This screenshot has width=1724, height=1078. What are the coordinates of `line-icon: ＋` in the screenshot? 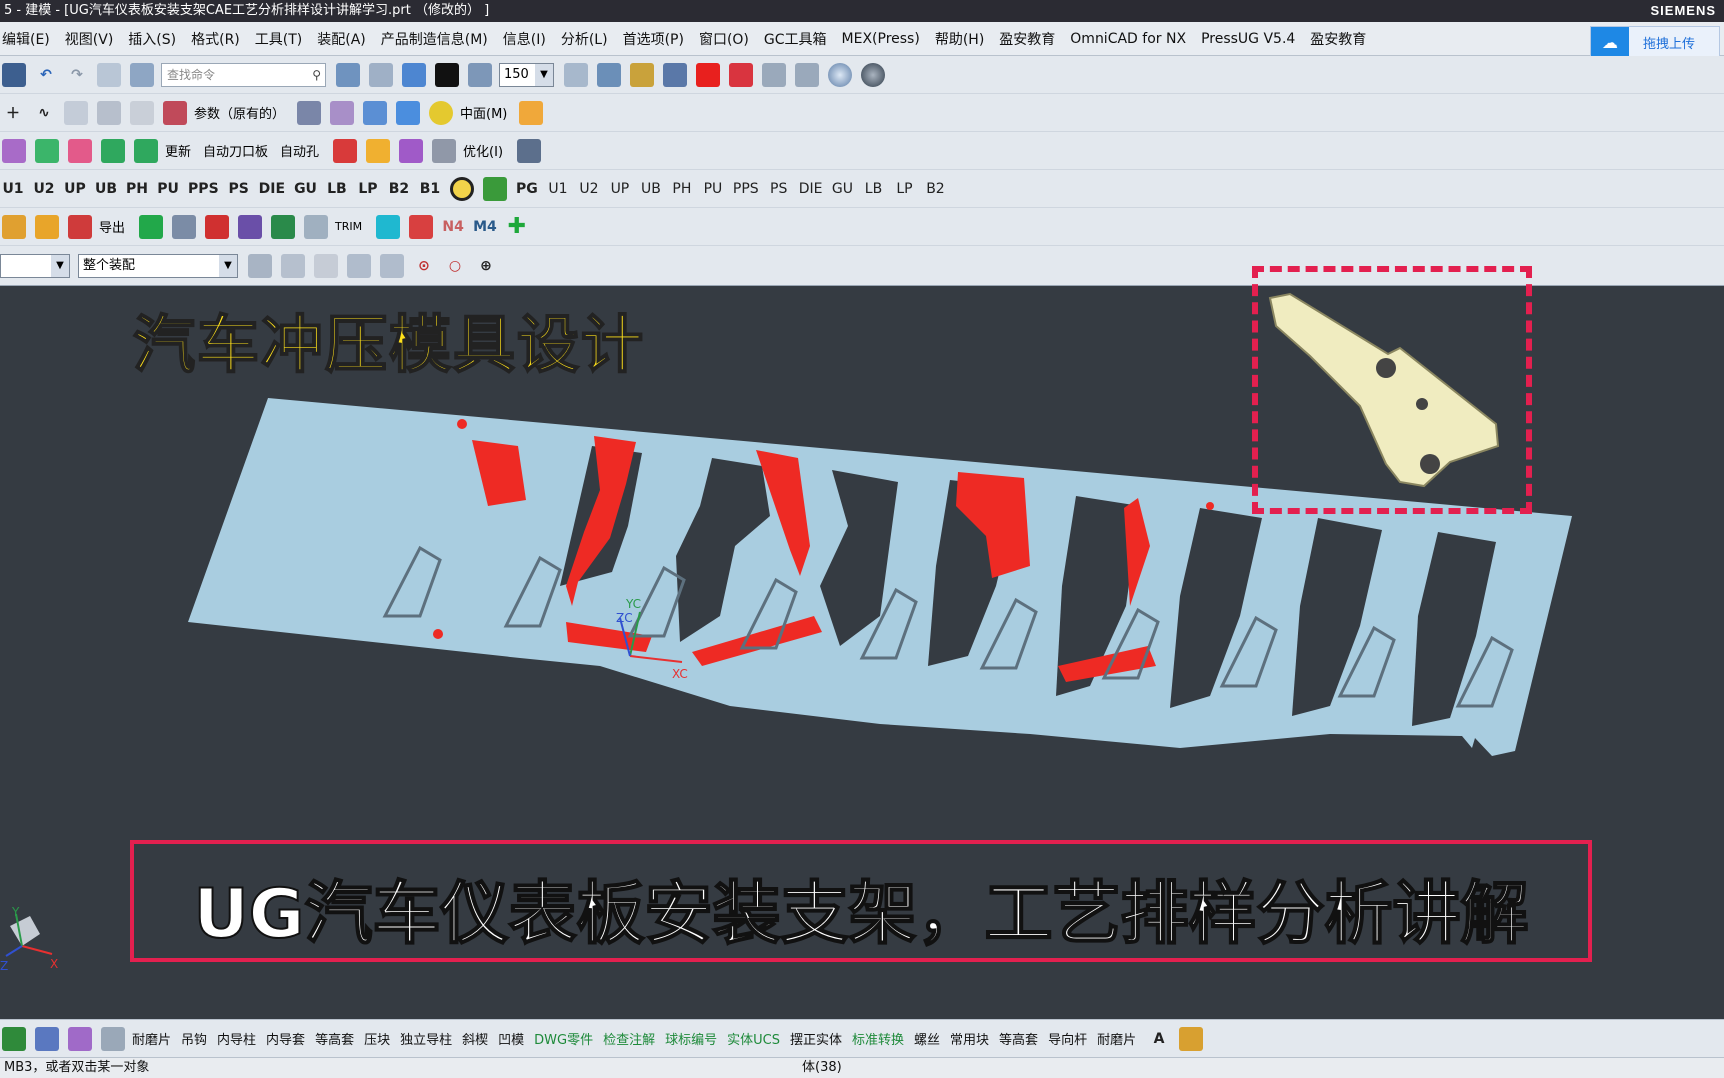 It's located at (13, 113).